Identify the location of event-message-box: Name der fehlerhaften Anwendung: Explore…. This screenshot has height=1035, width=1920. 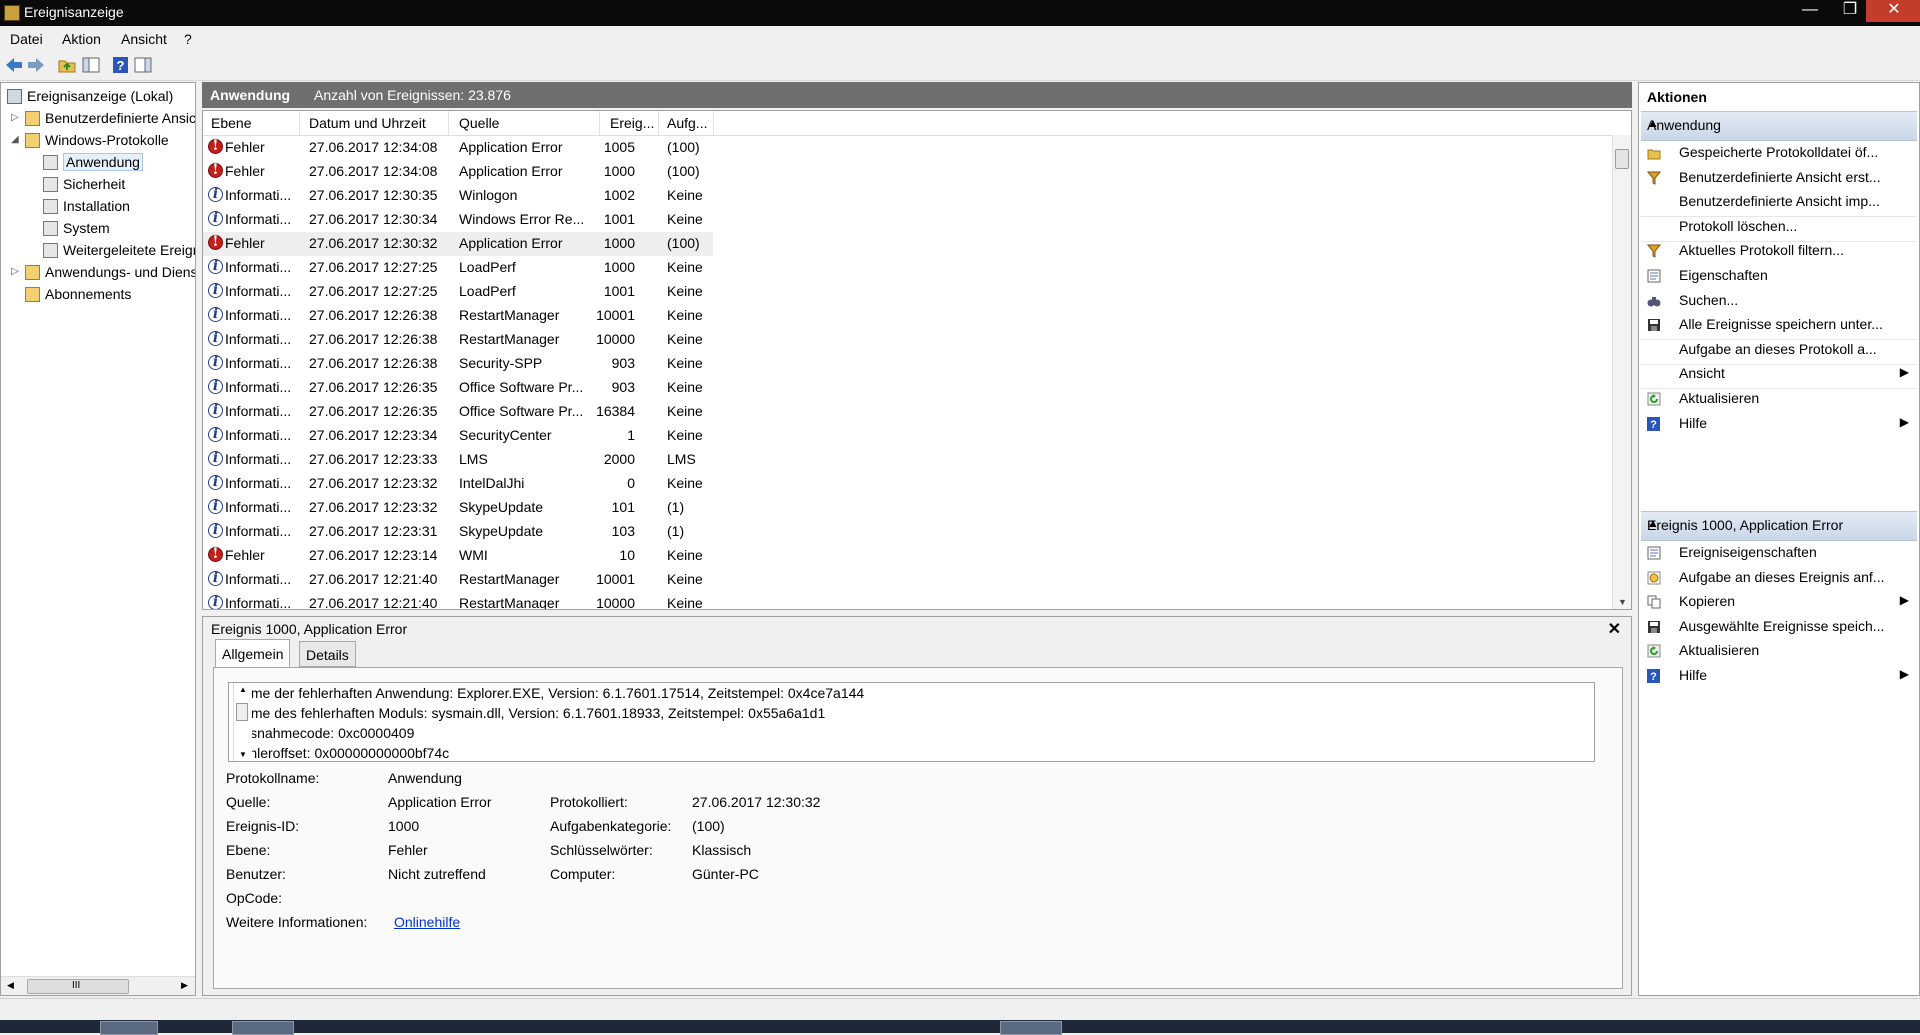
(911, 722).